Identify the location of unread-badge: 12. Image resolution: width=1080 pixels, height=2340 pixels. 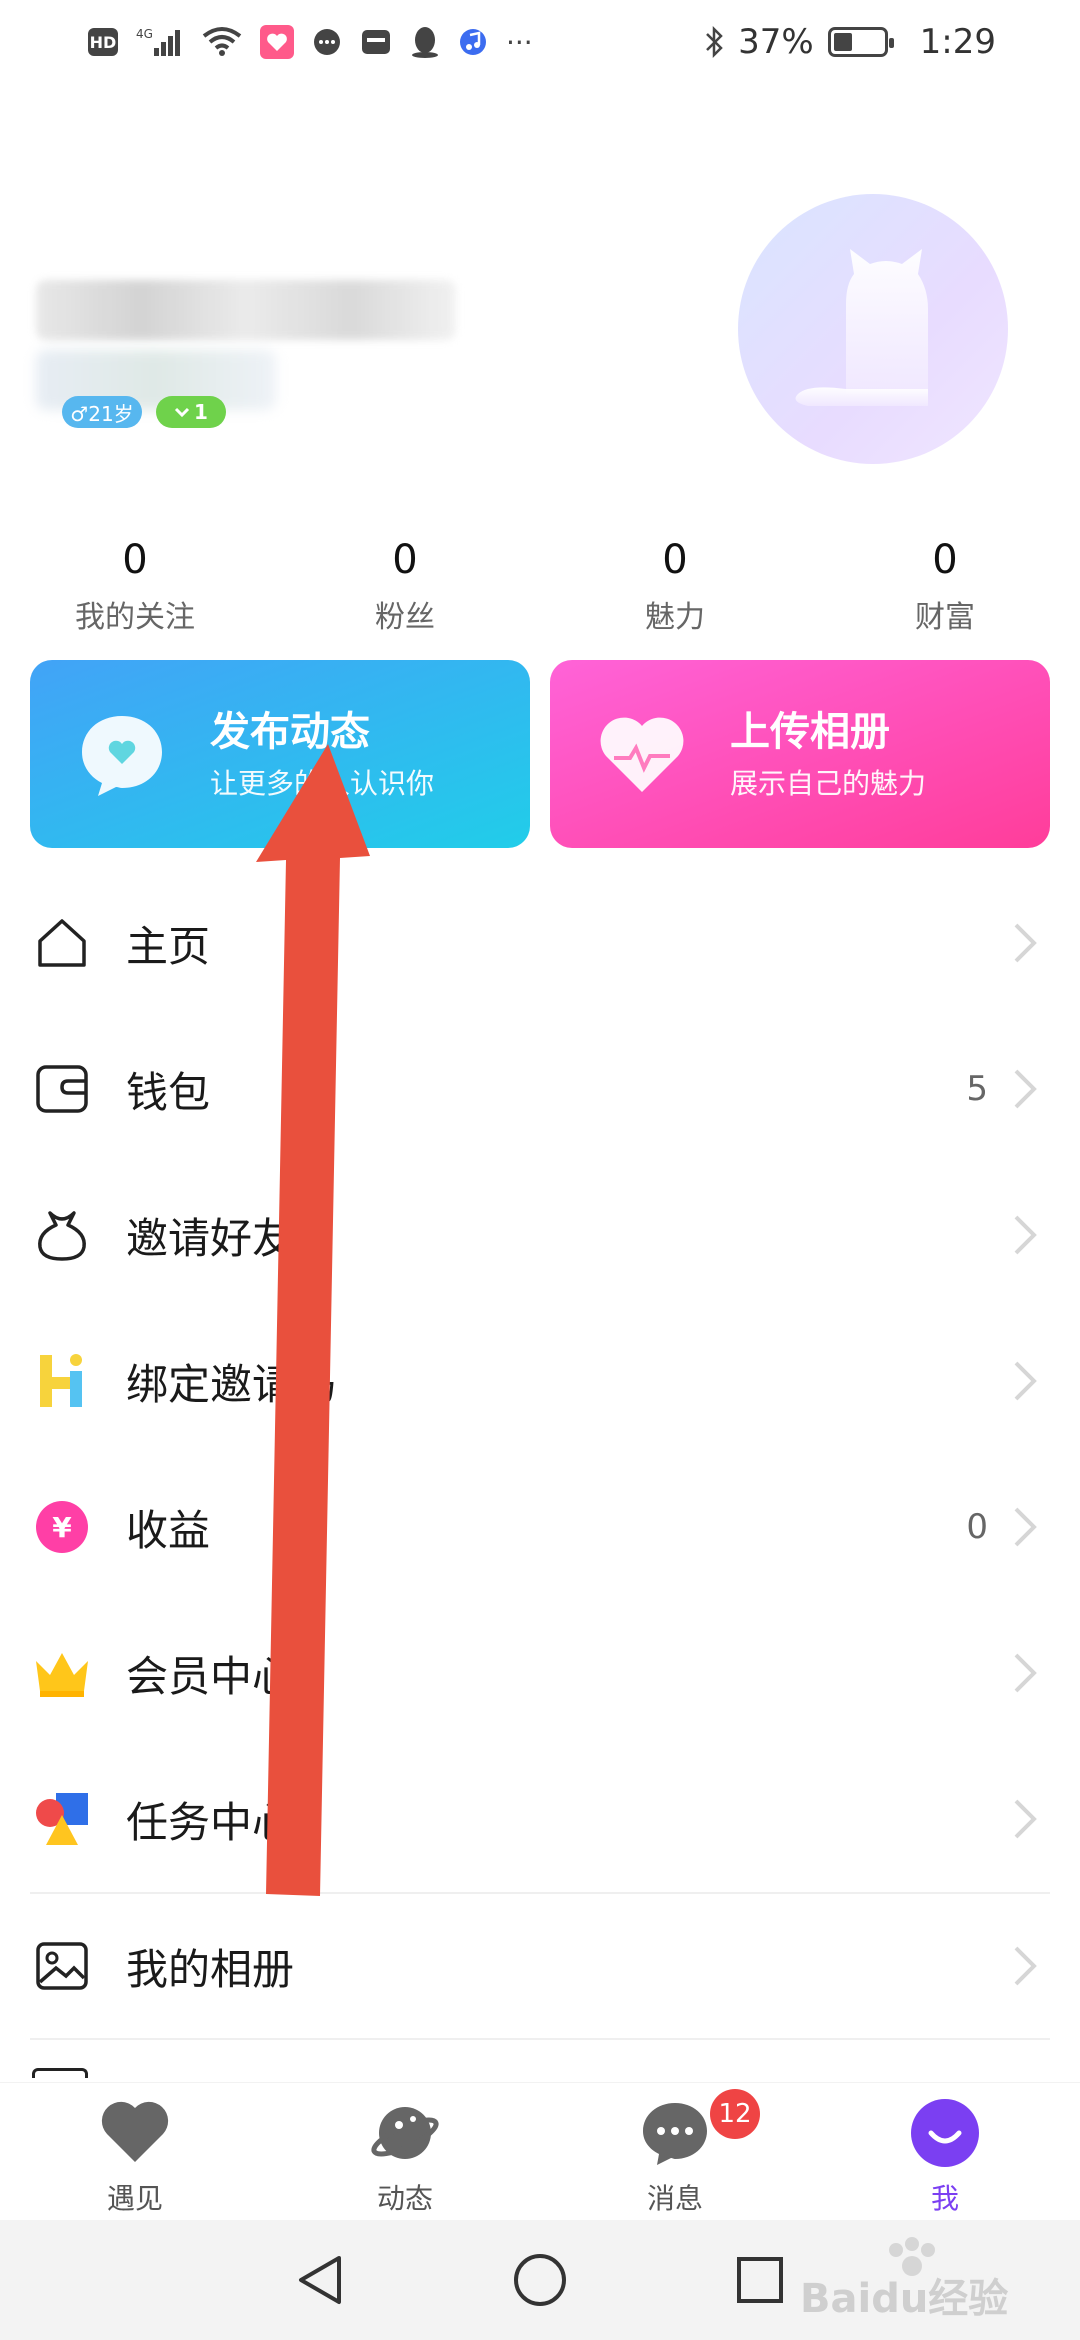
(735, 2114).